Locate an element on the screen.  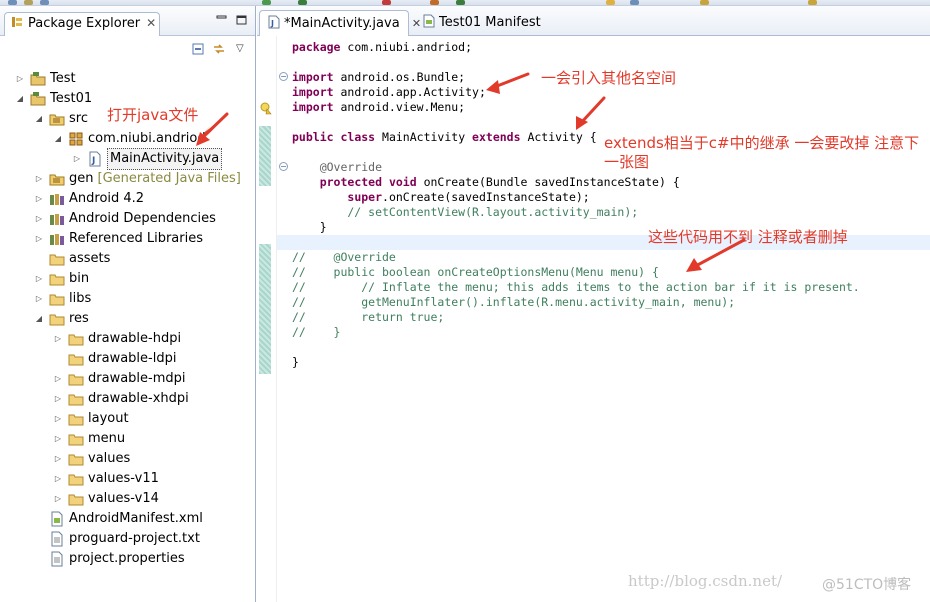
tree-item-com-niubi-andriod: ◢ com.niubi.andriod is located at coordinates (129, 139).